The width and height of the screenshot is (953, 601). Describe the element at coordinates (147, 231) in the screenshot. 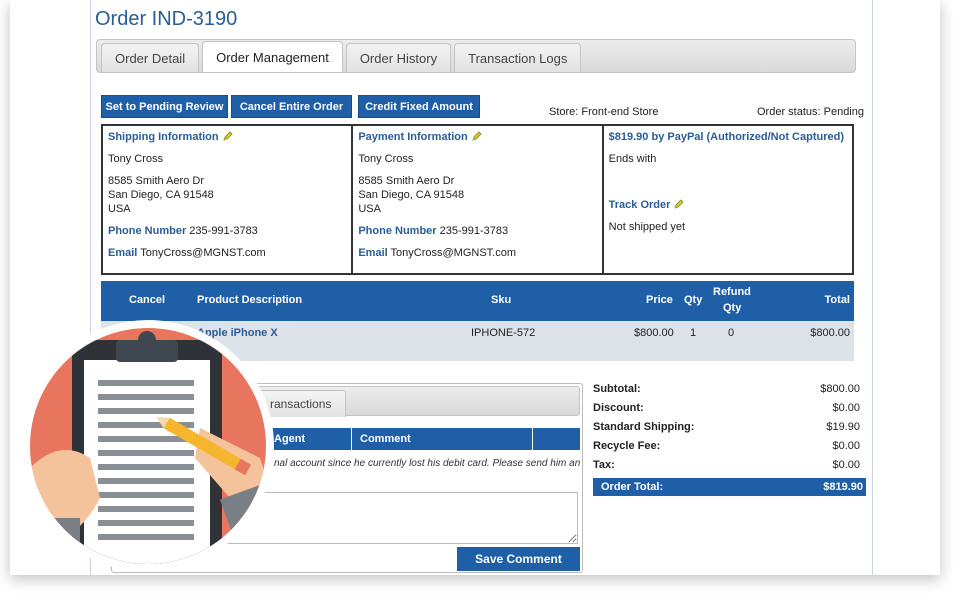

I see `shipping-phone-label: Phone Number` at that location.